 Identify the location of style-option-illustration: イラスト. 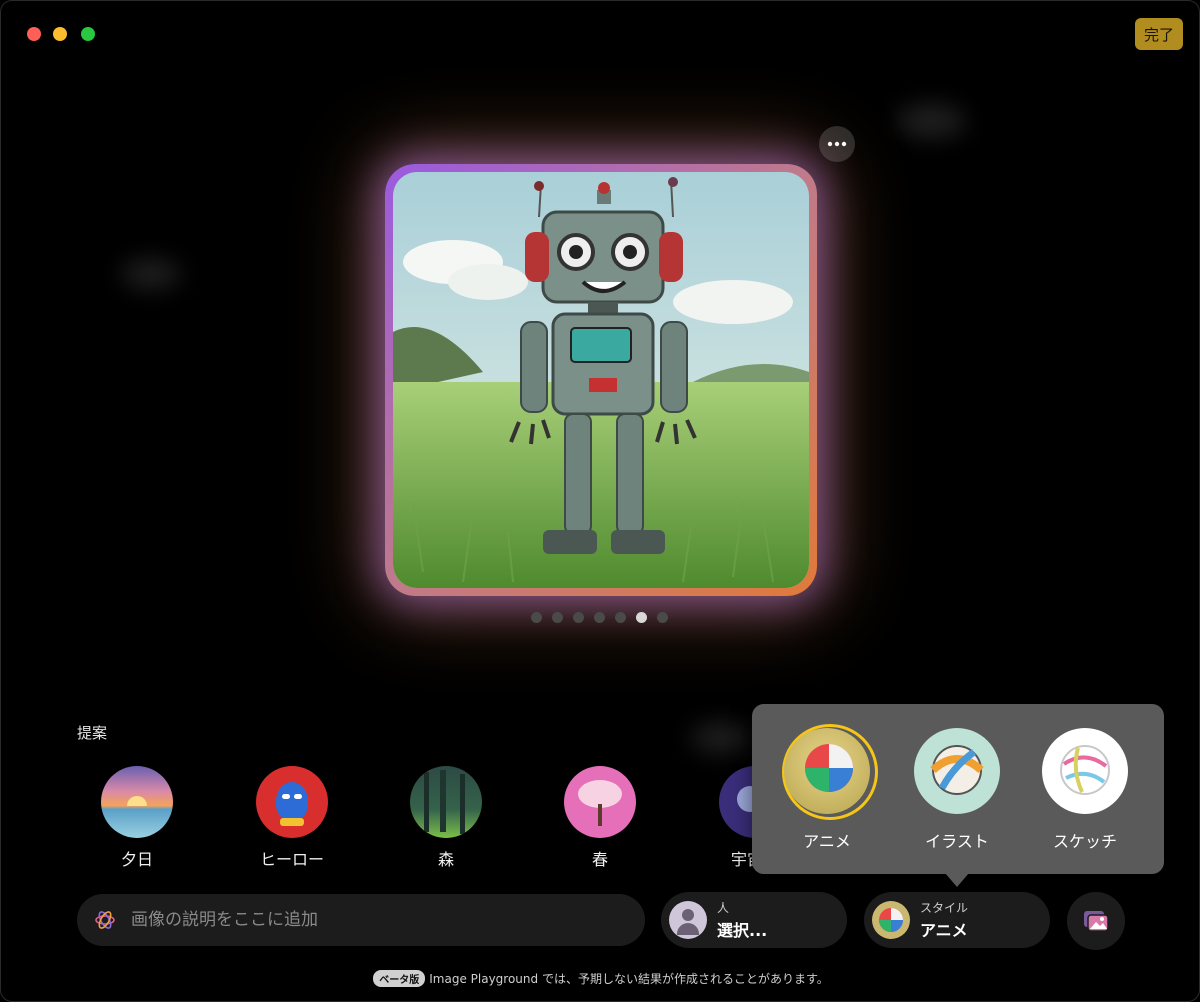
(957, 790).